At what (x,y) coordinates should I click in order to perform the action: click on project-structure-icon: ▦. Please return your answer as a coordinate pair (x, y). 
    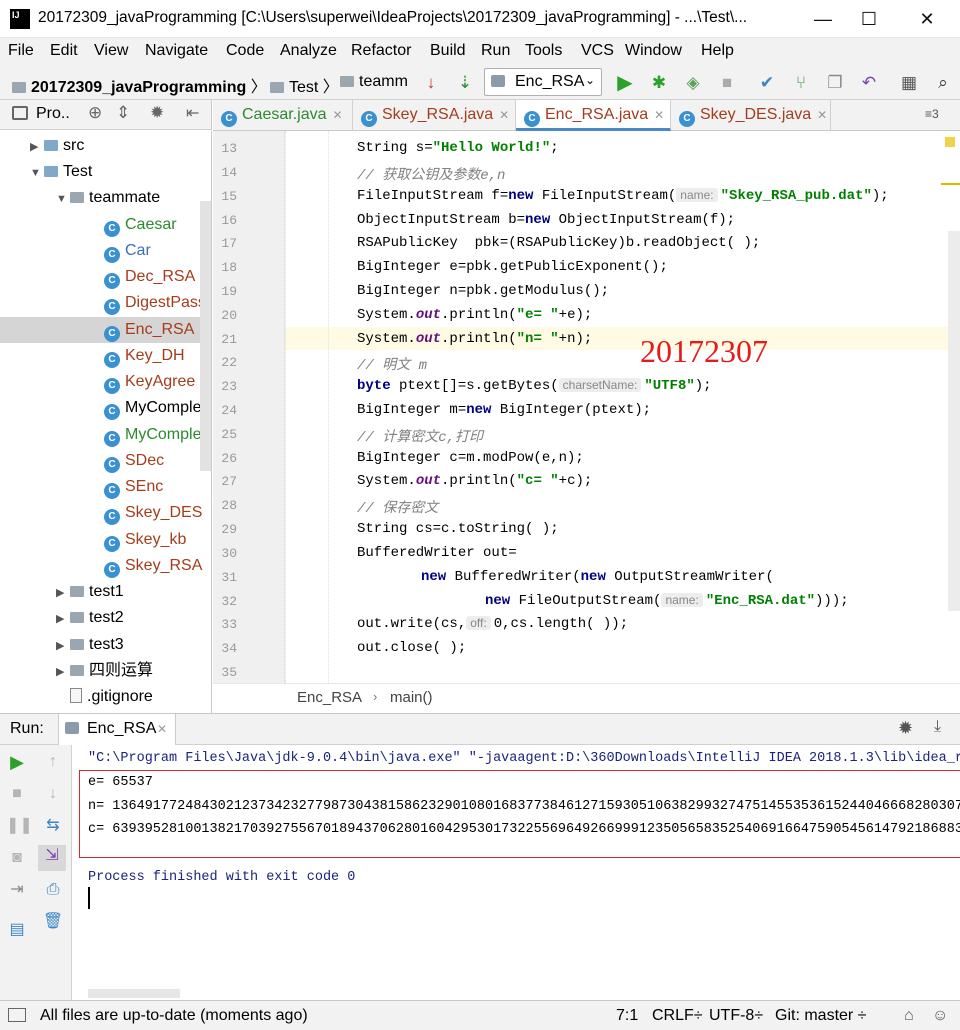
    Looking at the image, I should click on (909, 83).